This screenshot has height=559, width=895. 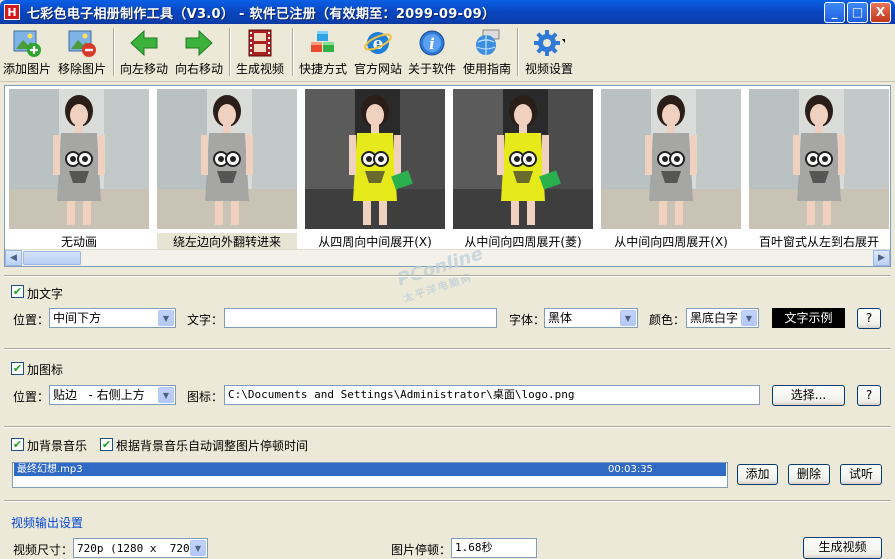 What do you see at coordinates (671, 242) in the screenshot?
I see `thumbnail-caption: 从中间向四周展开(X)` at bounding box center [671, 242].